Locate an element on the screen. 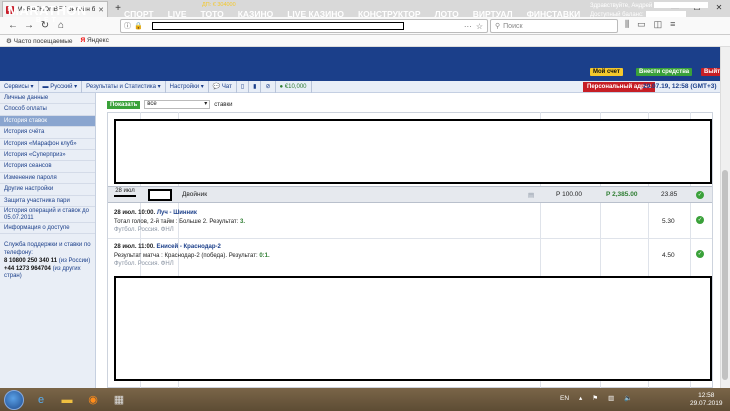  comment-icon: ▤ is located at coordinates (531, 195).